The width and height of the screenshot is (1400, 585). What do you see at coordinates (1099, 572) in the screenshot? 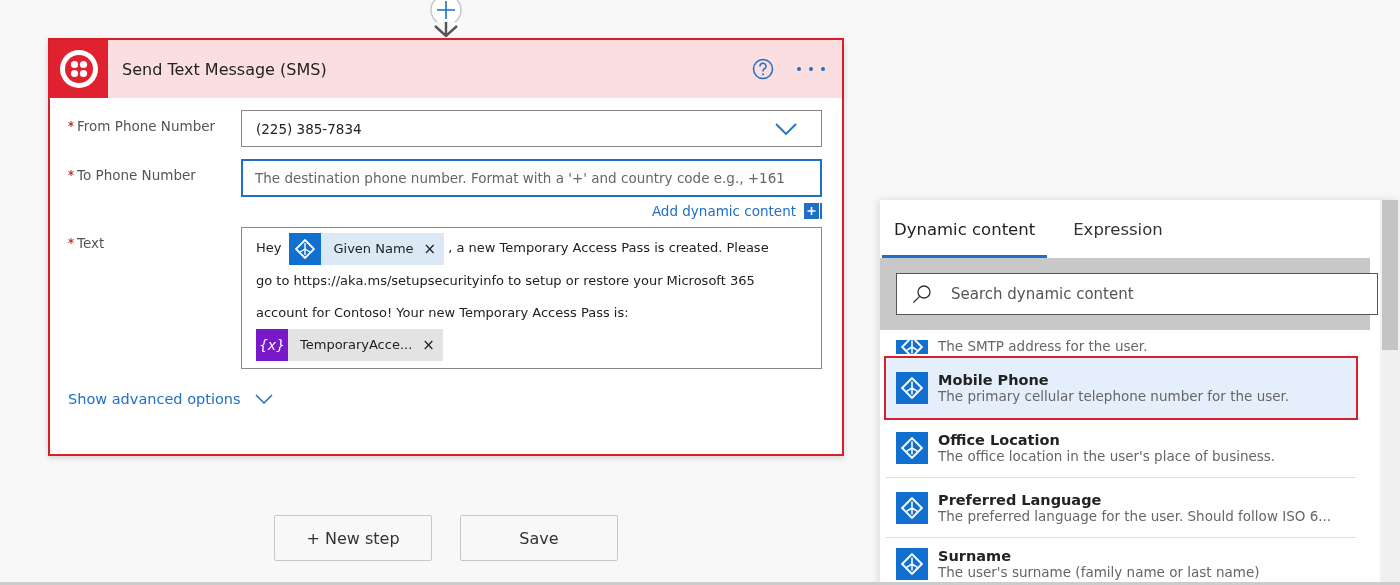
I see `item-description: The user's surname (family name or last name)` at bounding box center [1099, 572].